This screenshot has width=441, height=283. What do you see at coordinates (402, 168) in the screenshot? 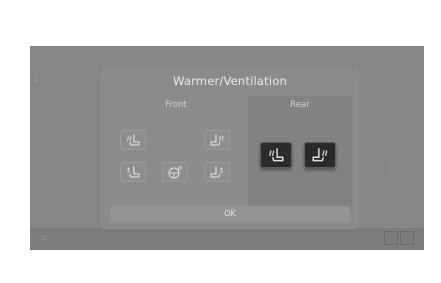
I see `background-icon` at bounding box center [402, 168].